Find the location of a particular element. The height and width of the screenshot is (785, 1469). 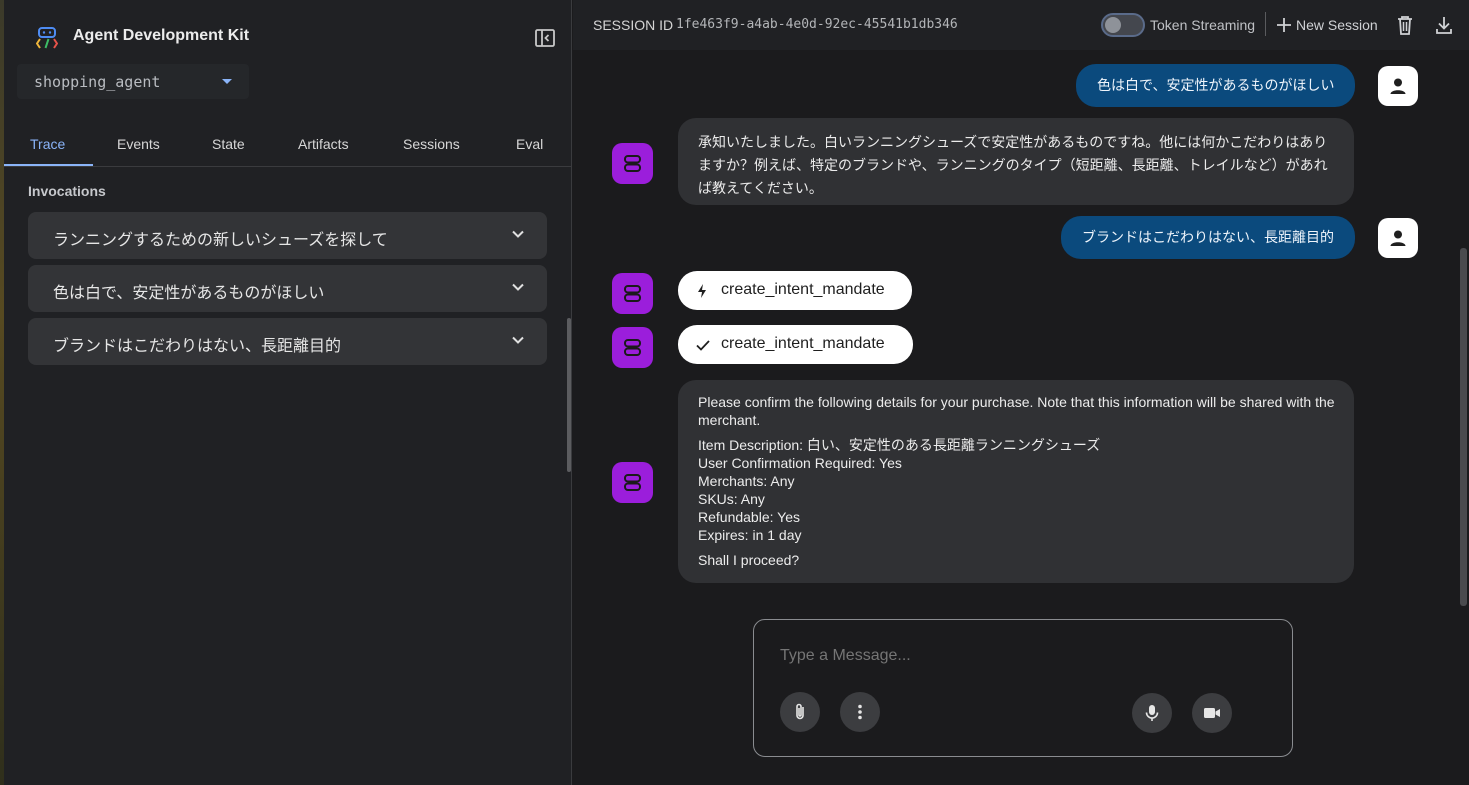

new-session-label: New Session is located at coordinates (1337, 25).